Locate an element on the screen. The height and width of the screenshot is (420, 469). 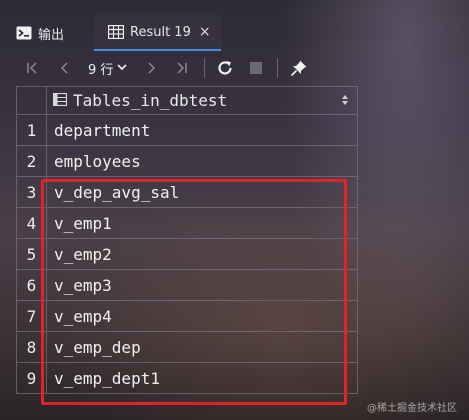
console-icon is located at coordinates (24, 33).